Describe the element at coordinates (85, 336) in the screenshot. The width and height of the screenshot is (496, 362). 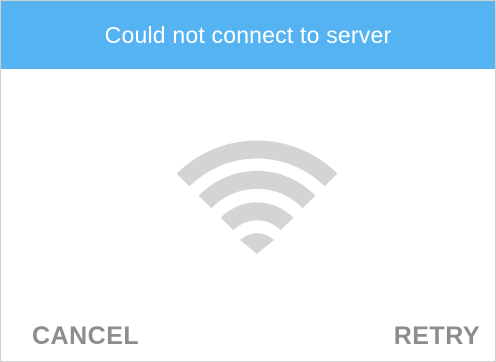
I see `cancel-button: CANCEL` at that location.